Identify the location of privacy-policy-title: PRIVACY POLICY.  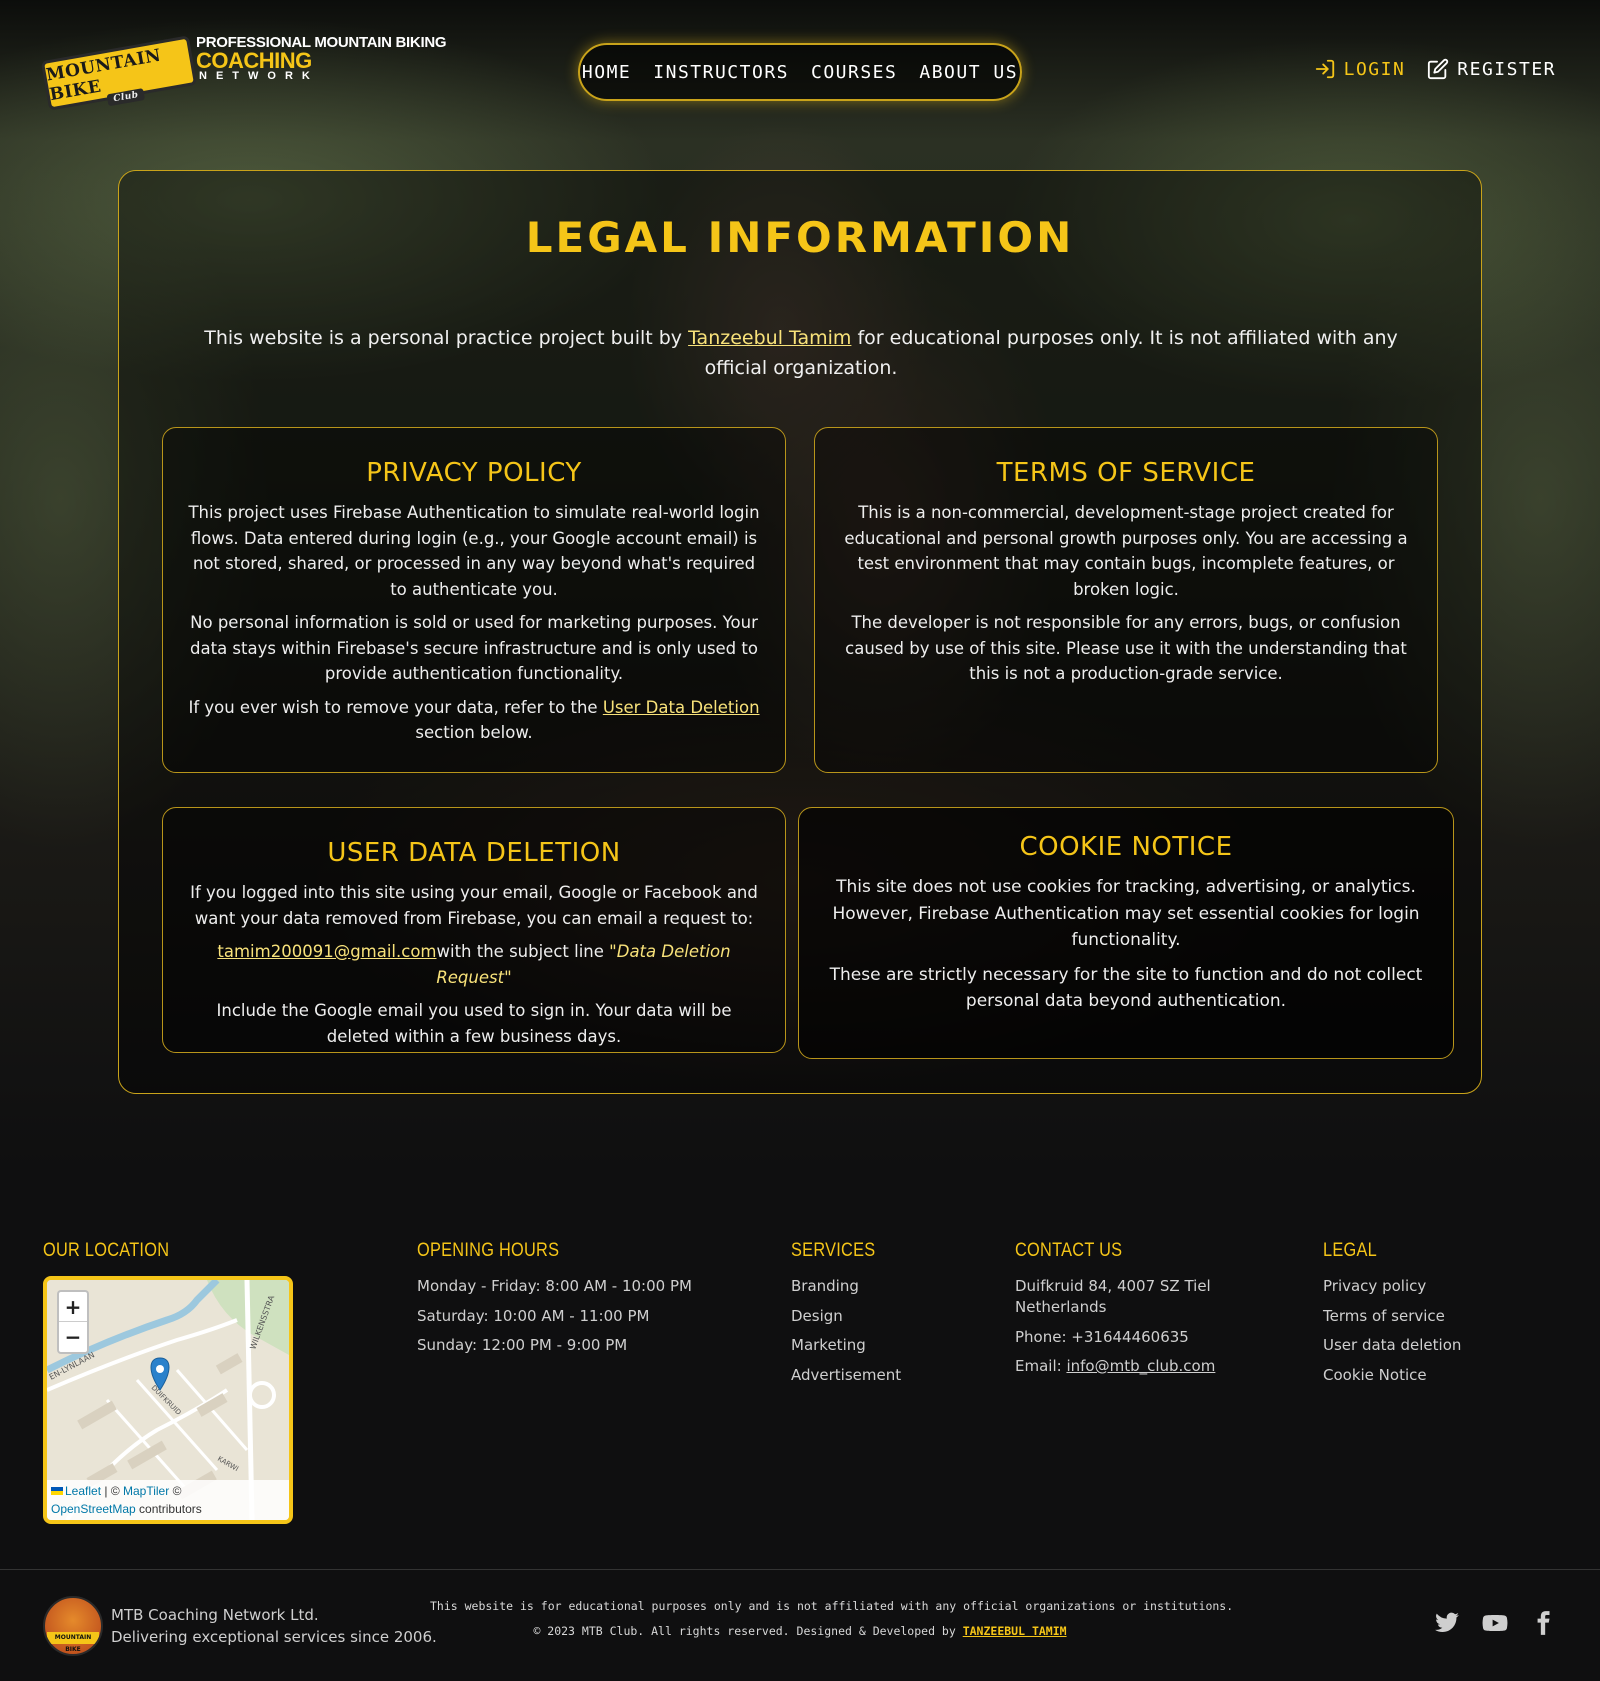
(474, 473).